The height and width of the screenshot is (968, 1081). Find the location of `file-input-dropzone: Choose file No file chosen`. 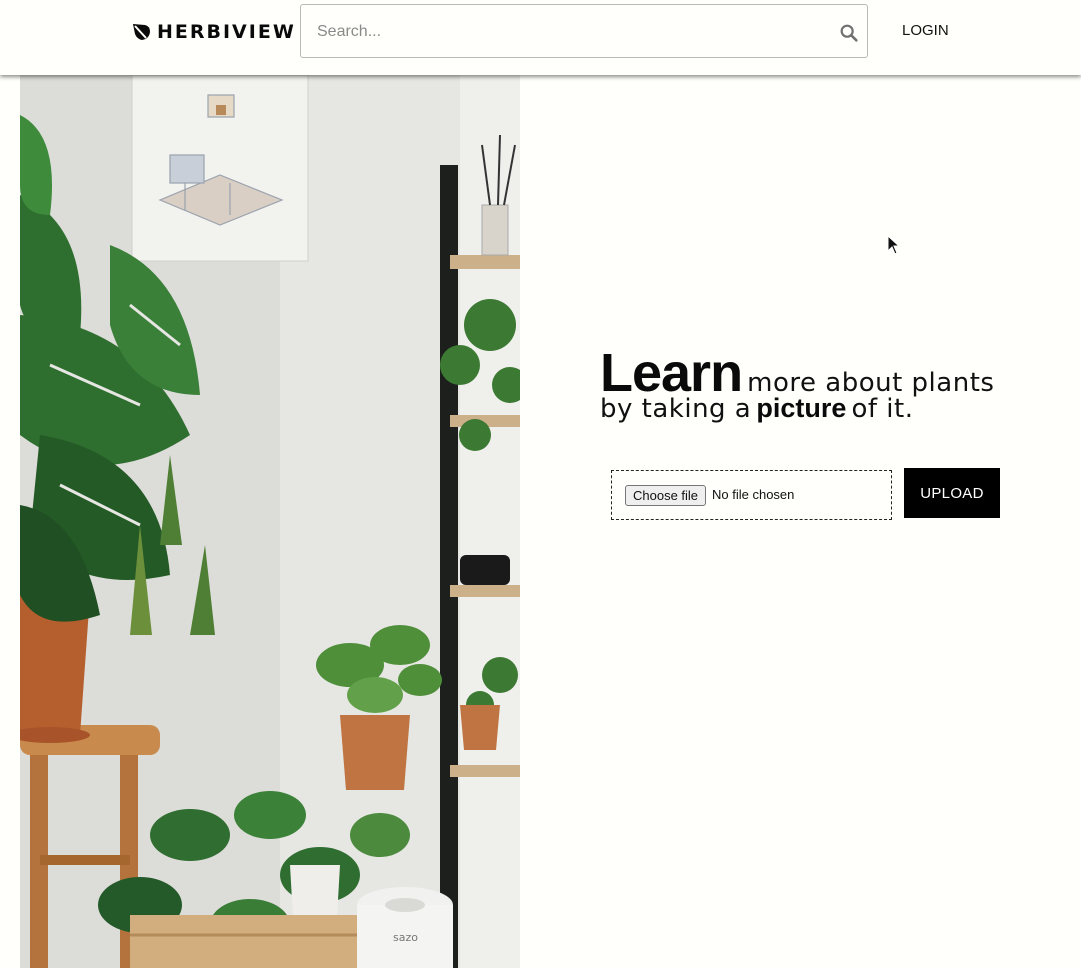

file-input-dropzone: Choose file No file chosen is located at coordinates (751, 495).